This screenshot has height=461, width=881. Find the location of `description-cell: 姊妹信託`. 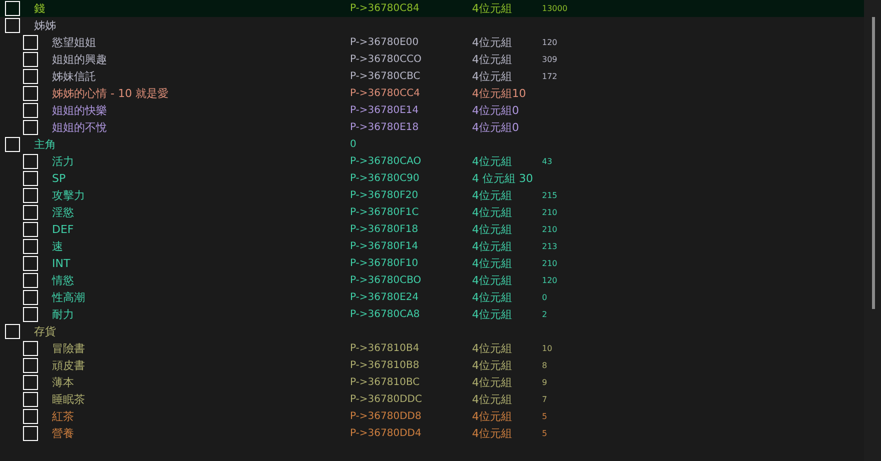

description-cell: 姊妹信託 is located at coordinates (74, 76).